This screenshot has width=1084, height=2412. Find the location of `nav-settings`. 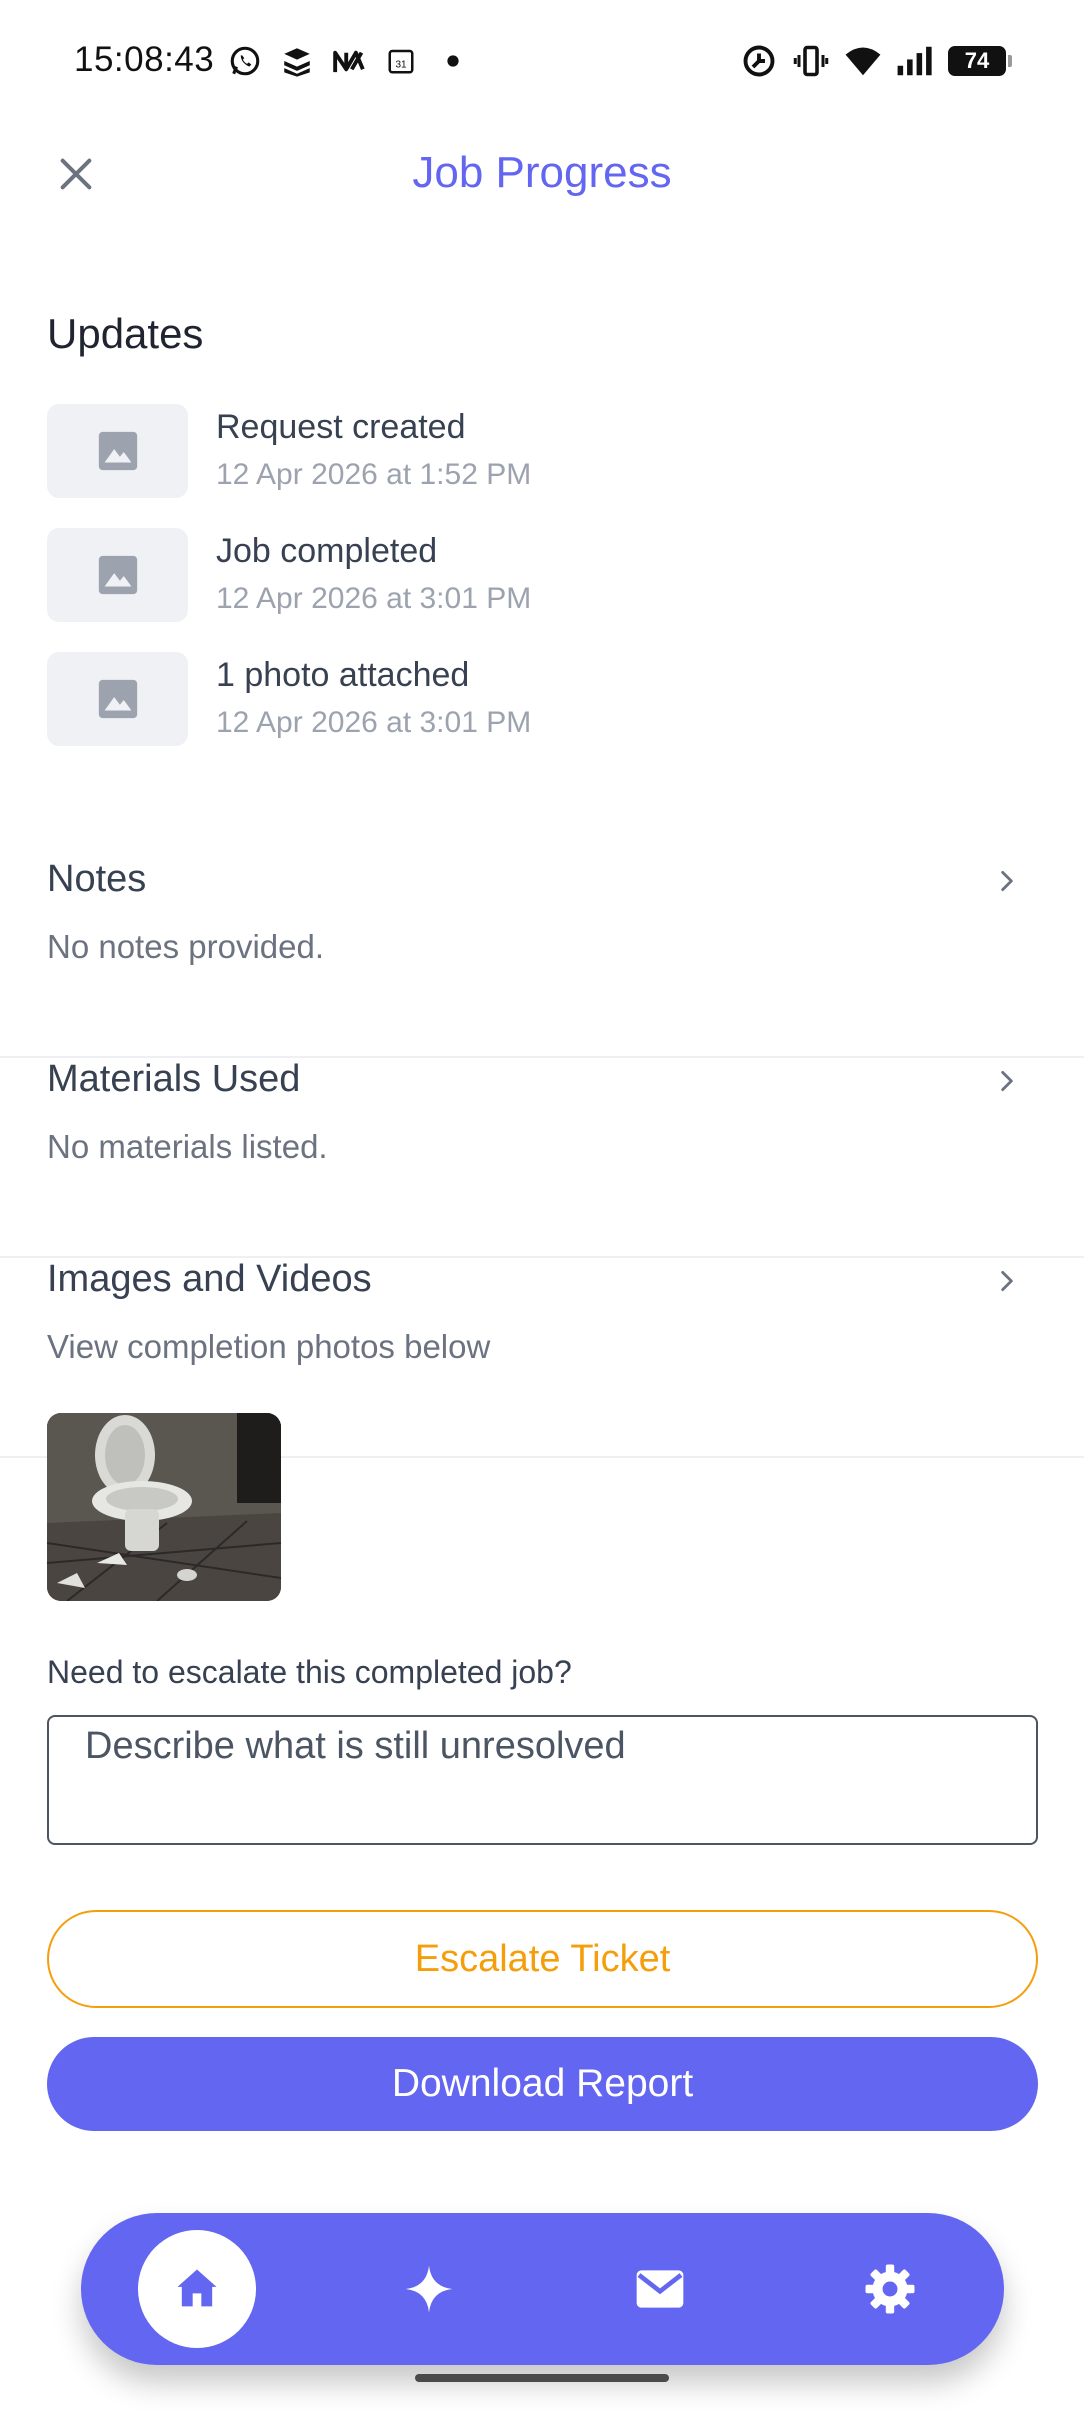

nav-settings is located at coordinates (890, 2289).